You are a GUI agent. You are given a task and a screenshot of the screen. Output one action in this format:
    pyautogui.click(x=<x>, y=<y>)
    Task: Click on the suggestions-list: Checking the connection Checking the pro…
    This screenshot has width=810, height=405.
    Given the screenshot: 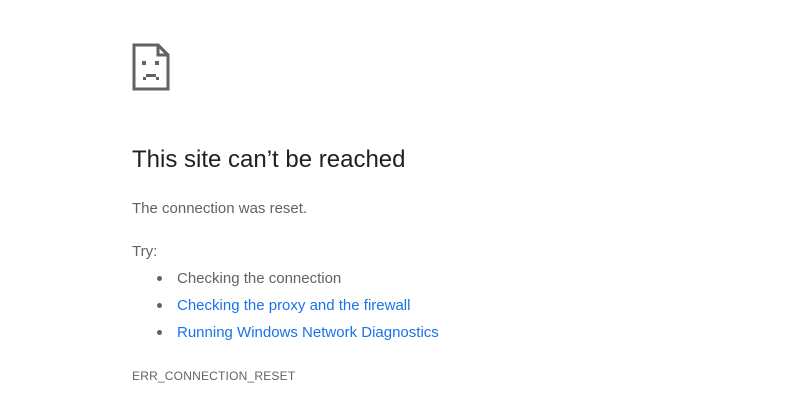 What is the action you would take?
    pyautogui.click(x=285, y=308)
    